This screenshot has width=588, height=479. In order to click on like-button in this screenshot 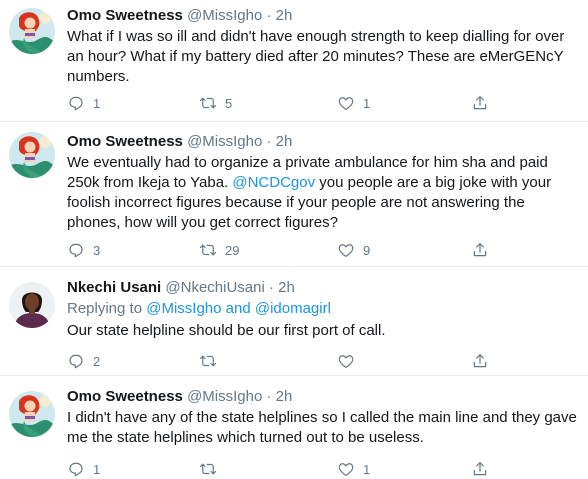, I will do `click(350, 361)`.